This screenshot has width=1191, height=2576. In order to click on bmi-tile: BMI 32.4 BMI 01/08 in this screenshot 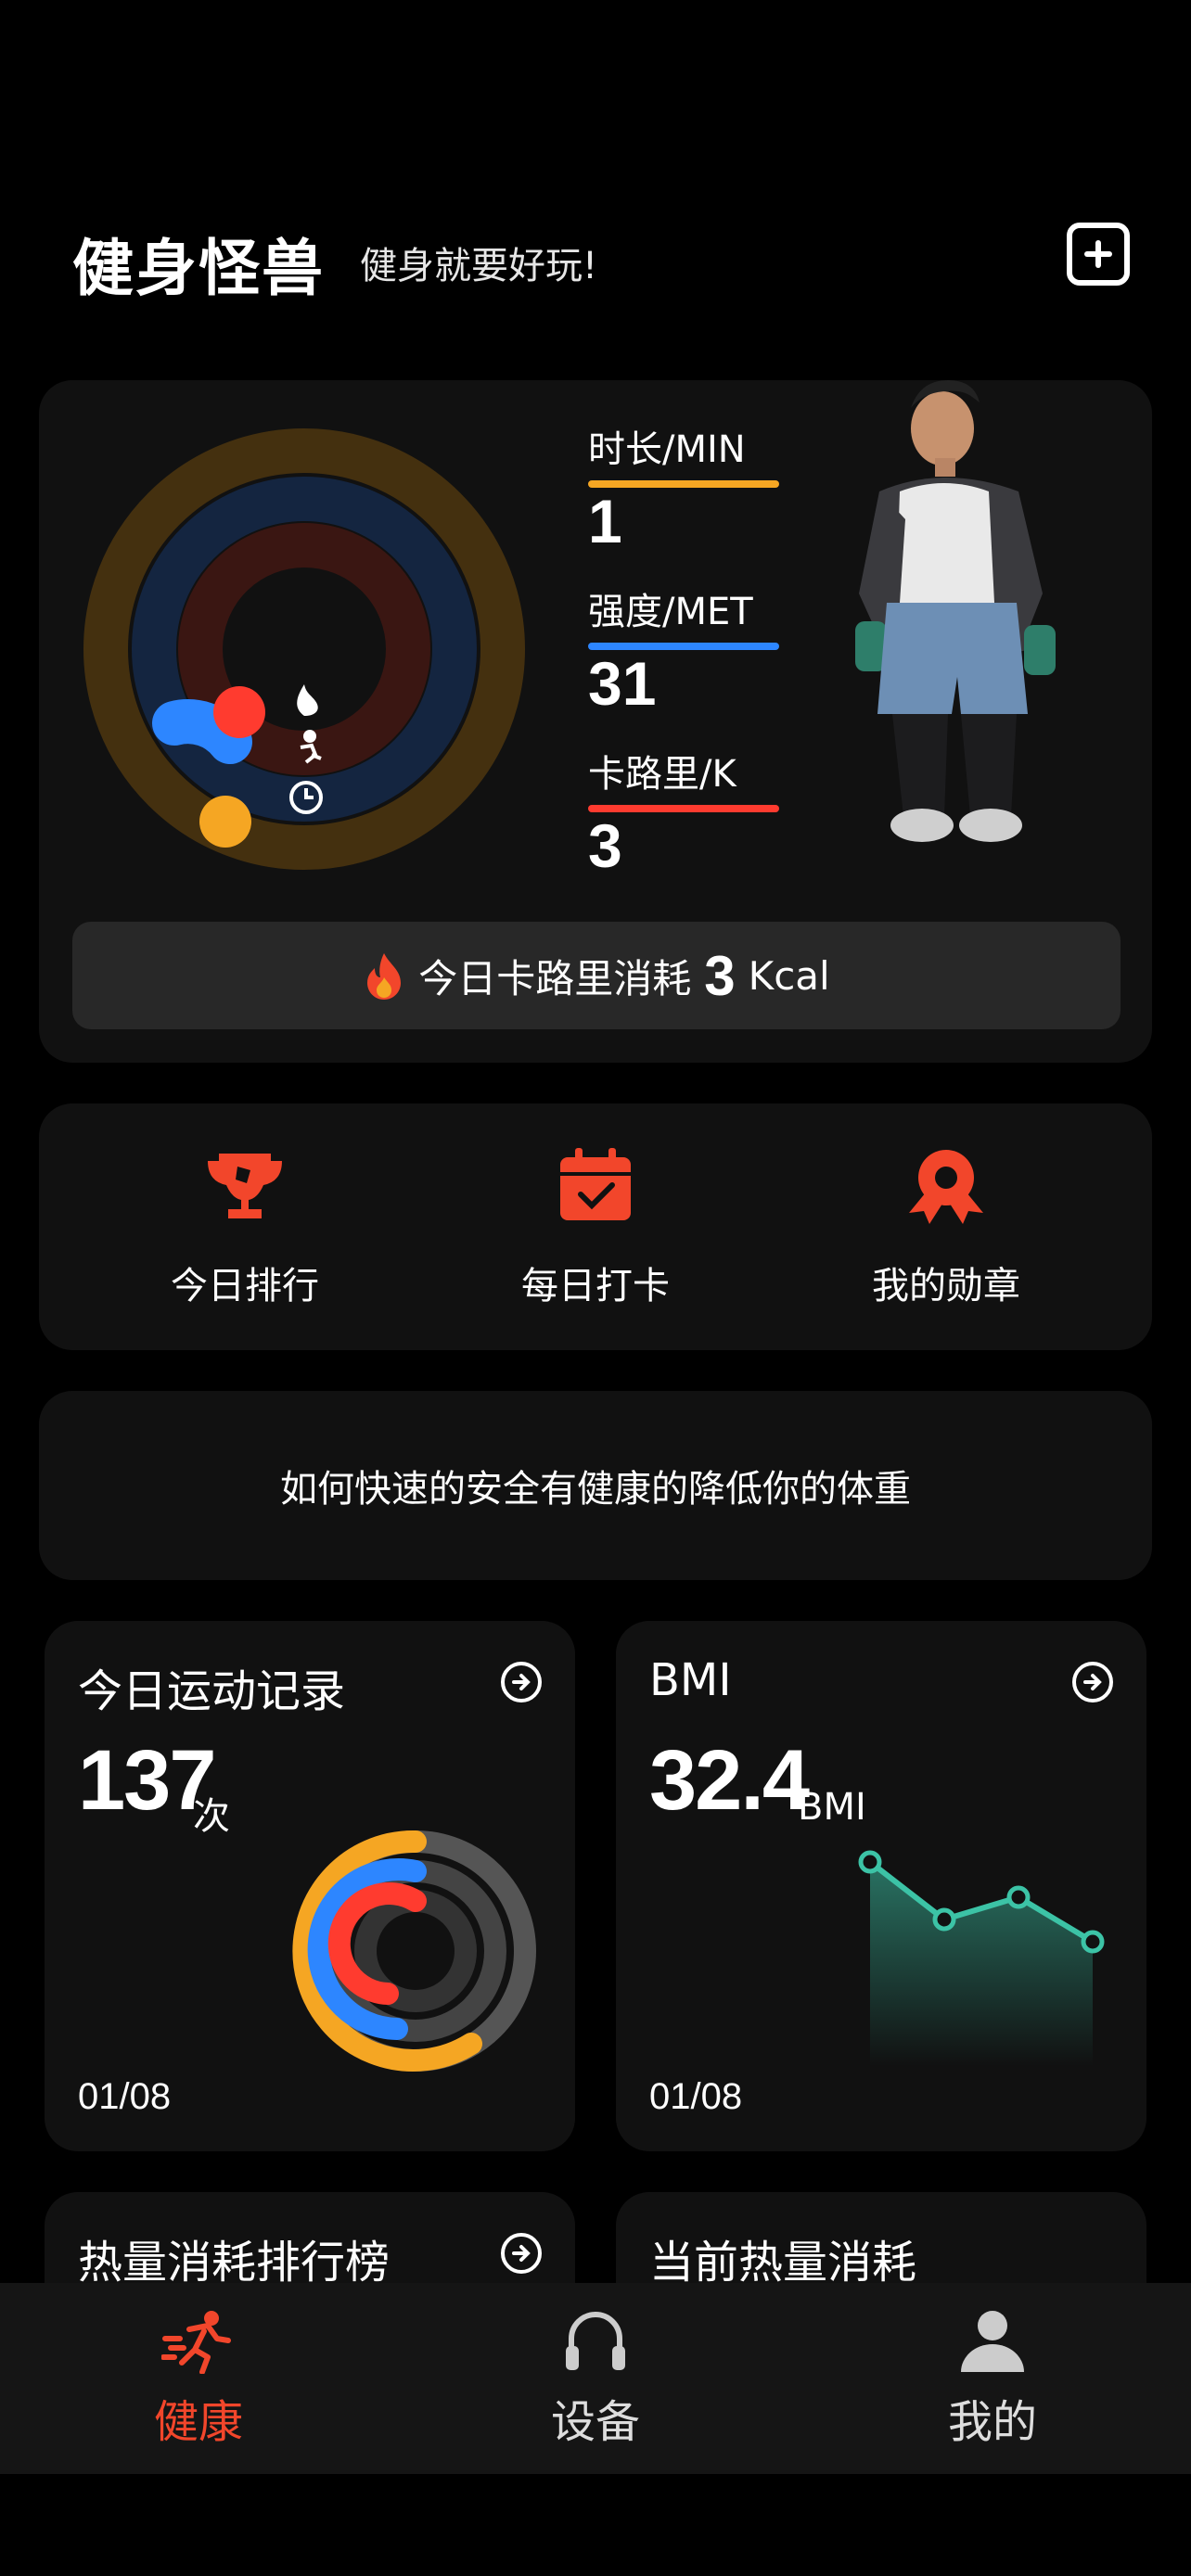, I will do `click(881, 1886)`.